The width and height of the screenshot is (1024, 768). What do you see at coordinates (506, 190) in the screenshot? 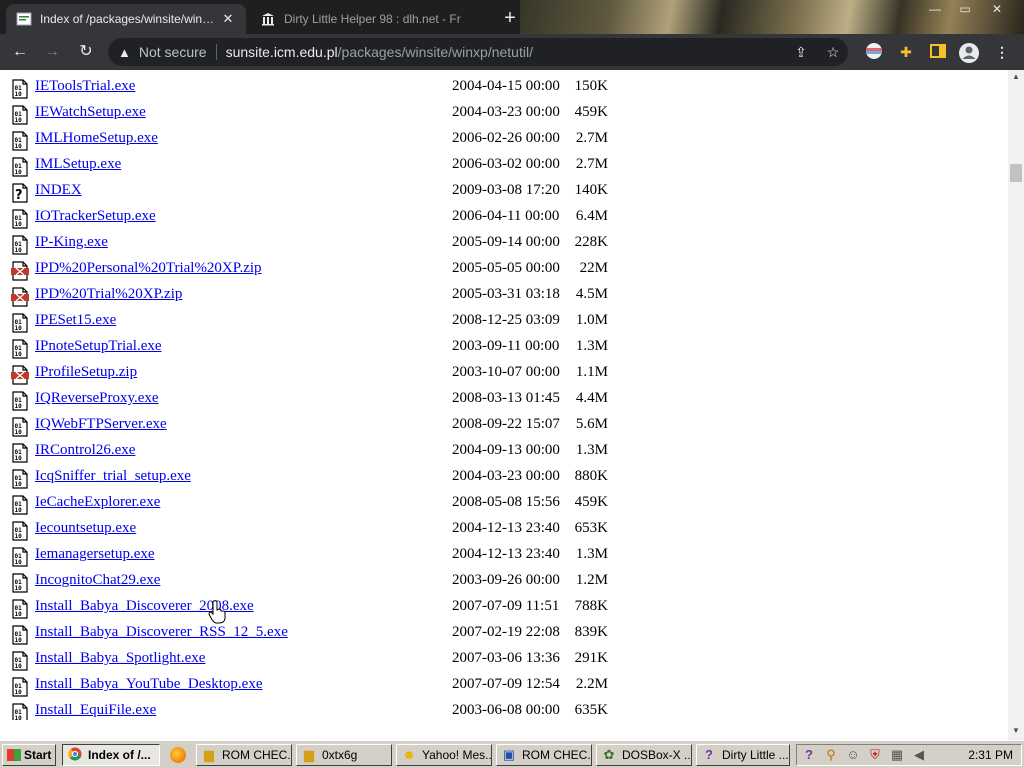
I see `file-modified-date: 2009-03-08 17:20` at bounding box center [506, 190].